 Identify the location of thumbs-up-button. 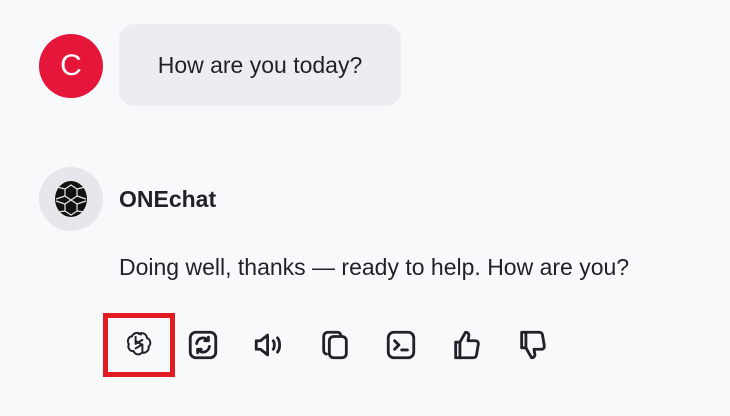
(467, 345).